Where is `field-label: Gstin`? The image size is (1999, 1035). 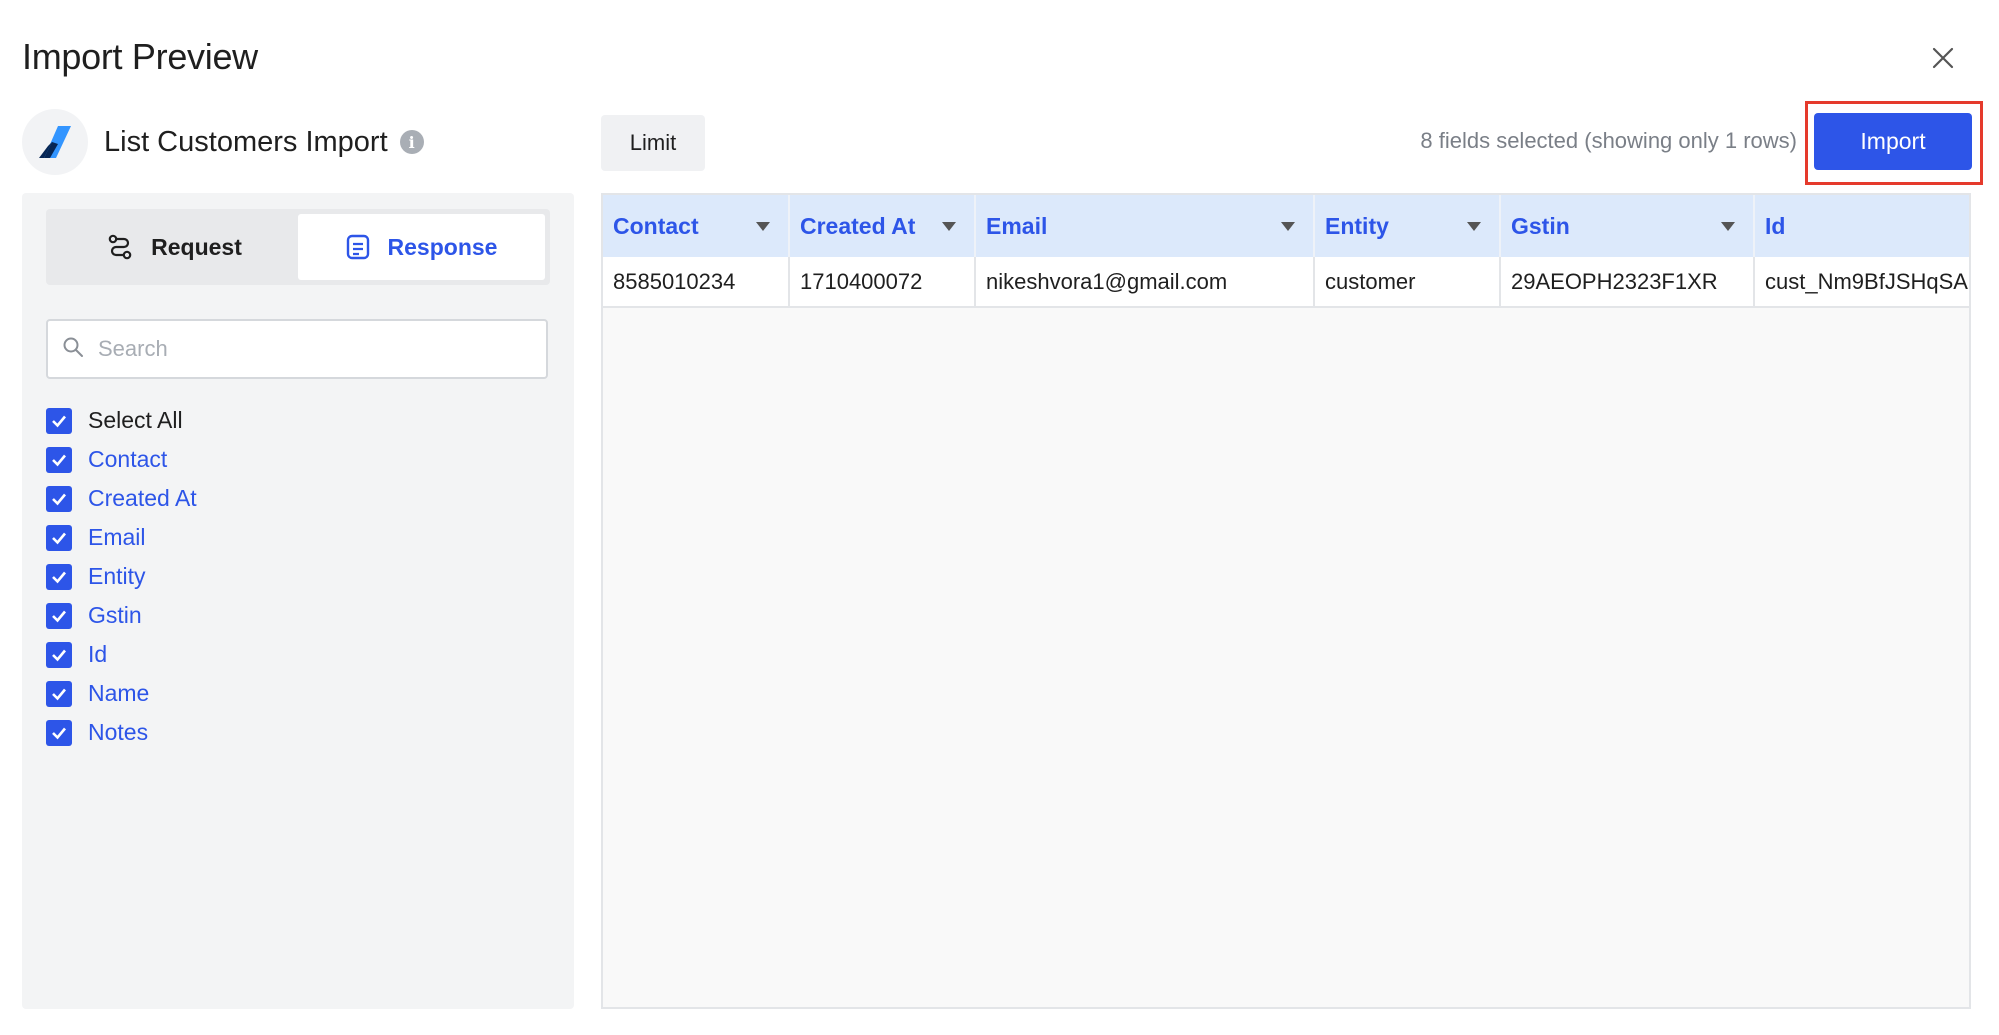
field-label: Gstin is located at coordinates (115, 615).